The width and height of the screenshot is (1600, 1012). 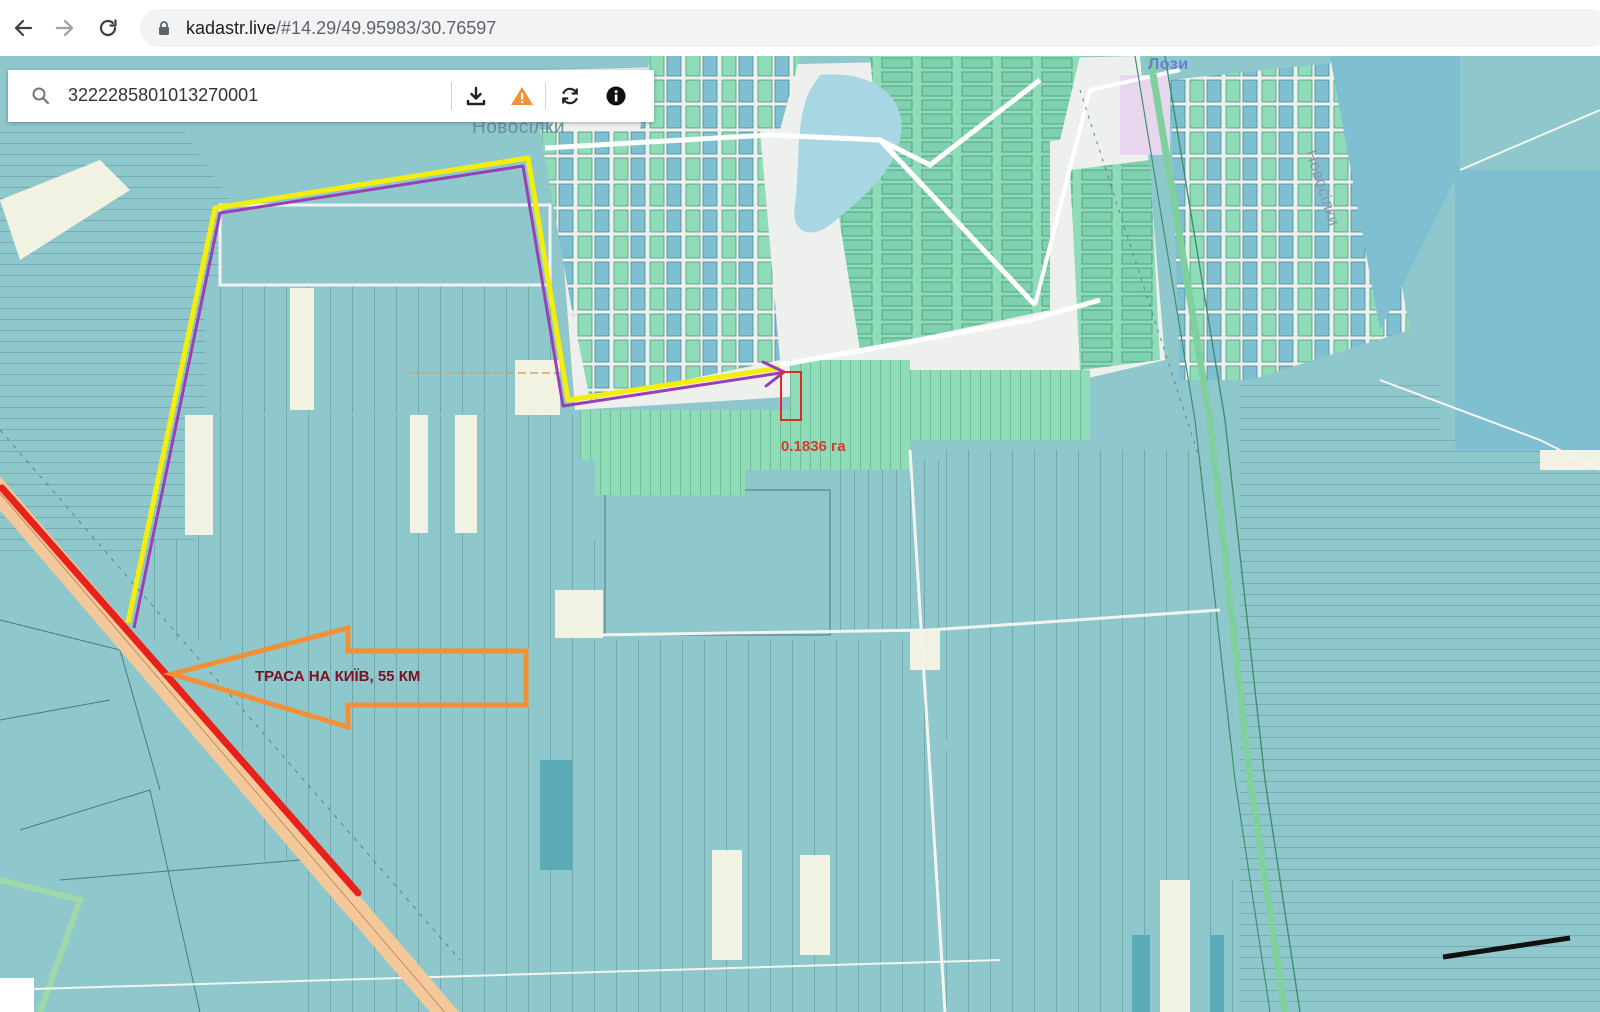 I want to click on download-button, so click(x=476, y=96).